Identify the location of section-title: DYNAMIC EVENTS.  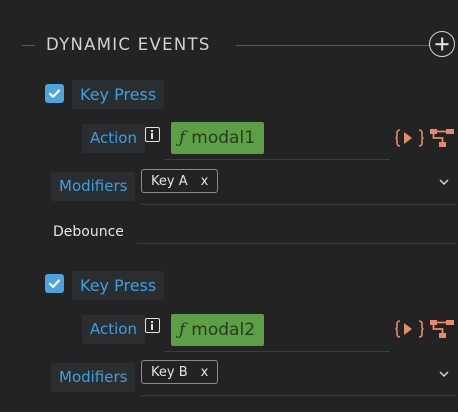
(128, 44).